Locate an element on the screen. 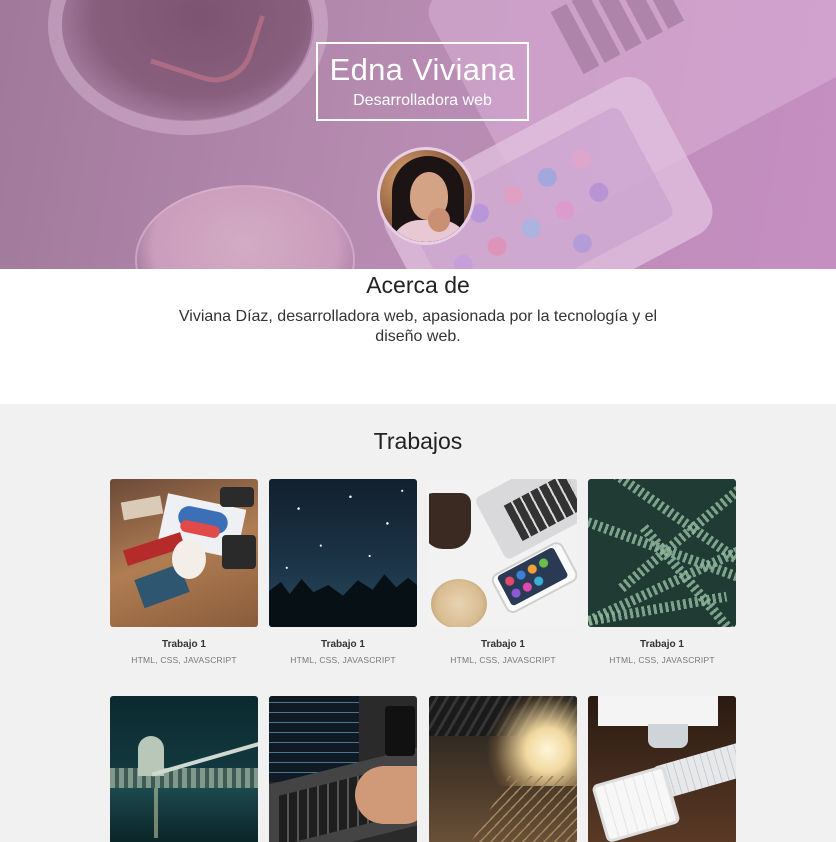 Image resolution: width=836 pixels, height=842 pixels. work-thumbnail-desk-imac is located at coordinates (662, 769).